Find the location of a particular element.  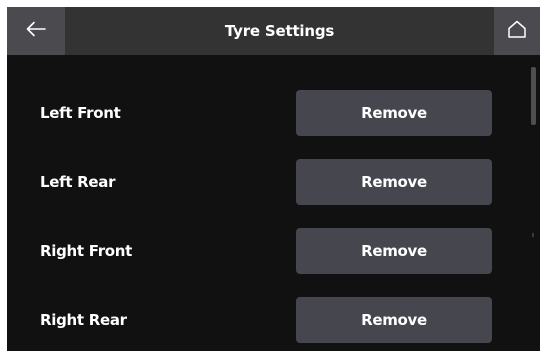

settings-row-right-rear: Right Rear Remove is located at coordinates (257, 320).